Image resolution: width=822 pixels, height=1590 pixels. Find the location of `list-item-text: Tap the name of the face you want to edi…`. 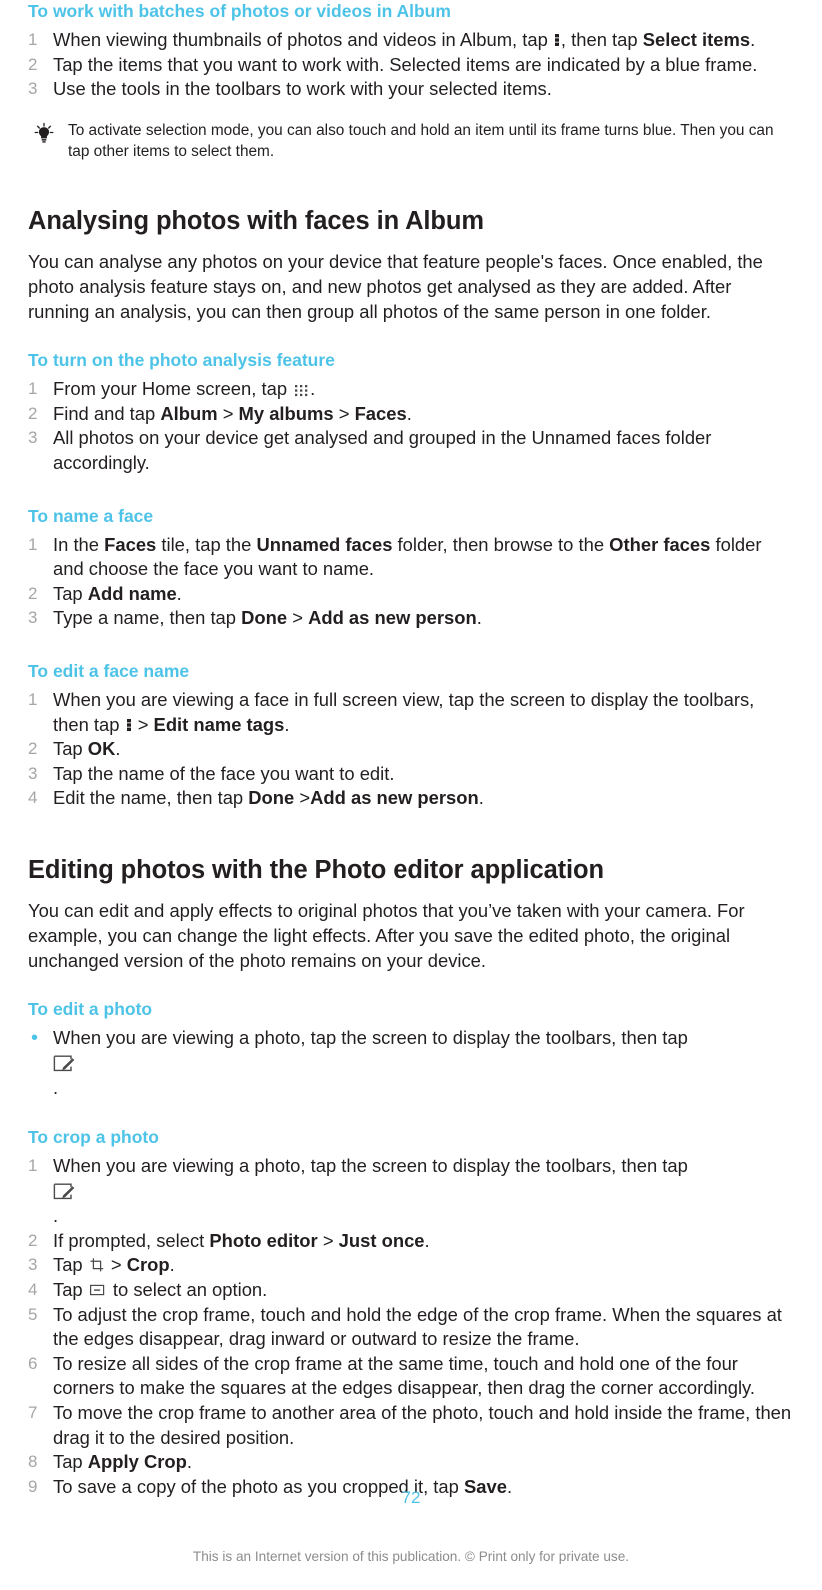

list-item-text: Tap the name of the face you want to edi… is located at coordinates (224, 773).